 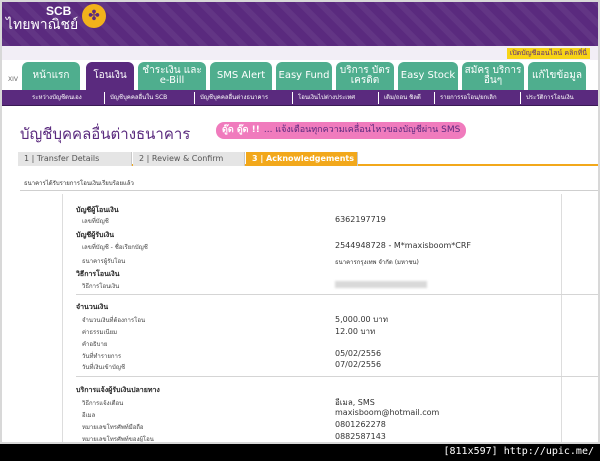 I want to click on side-label: XIV, so click(x=13, y=79).